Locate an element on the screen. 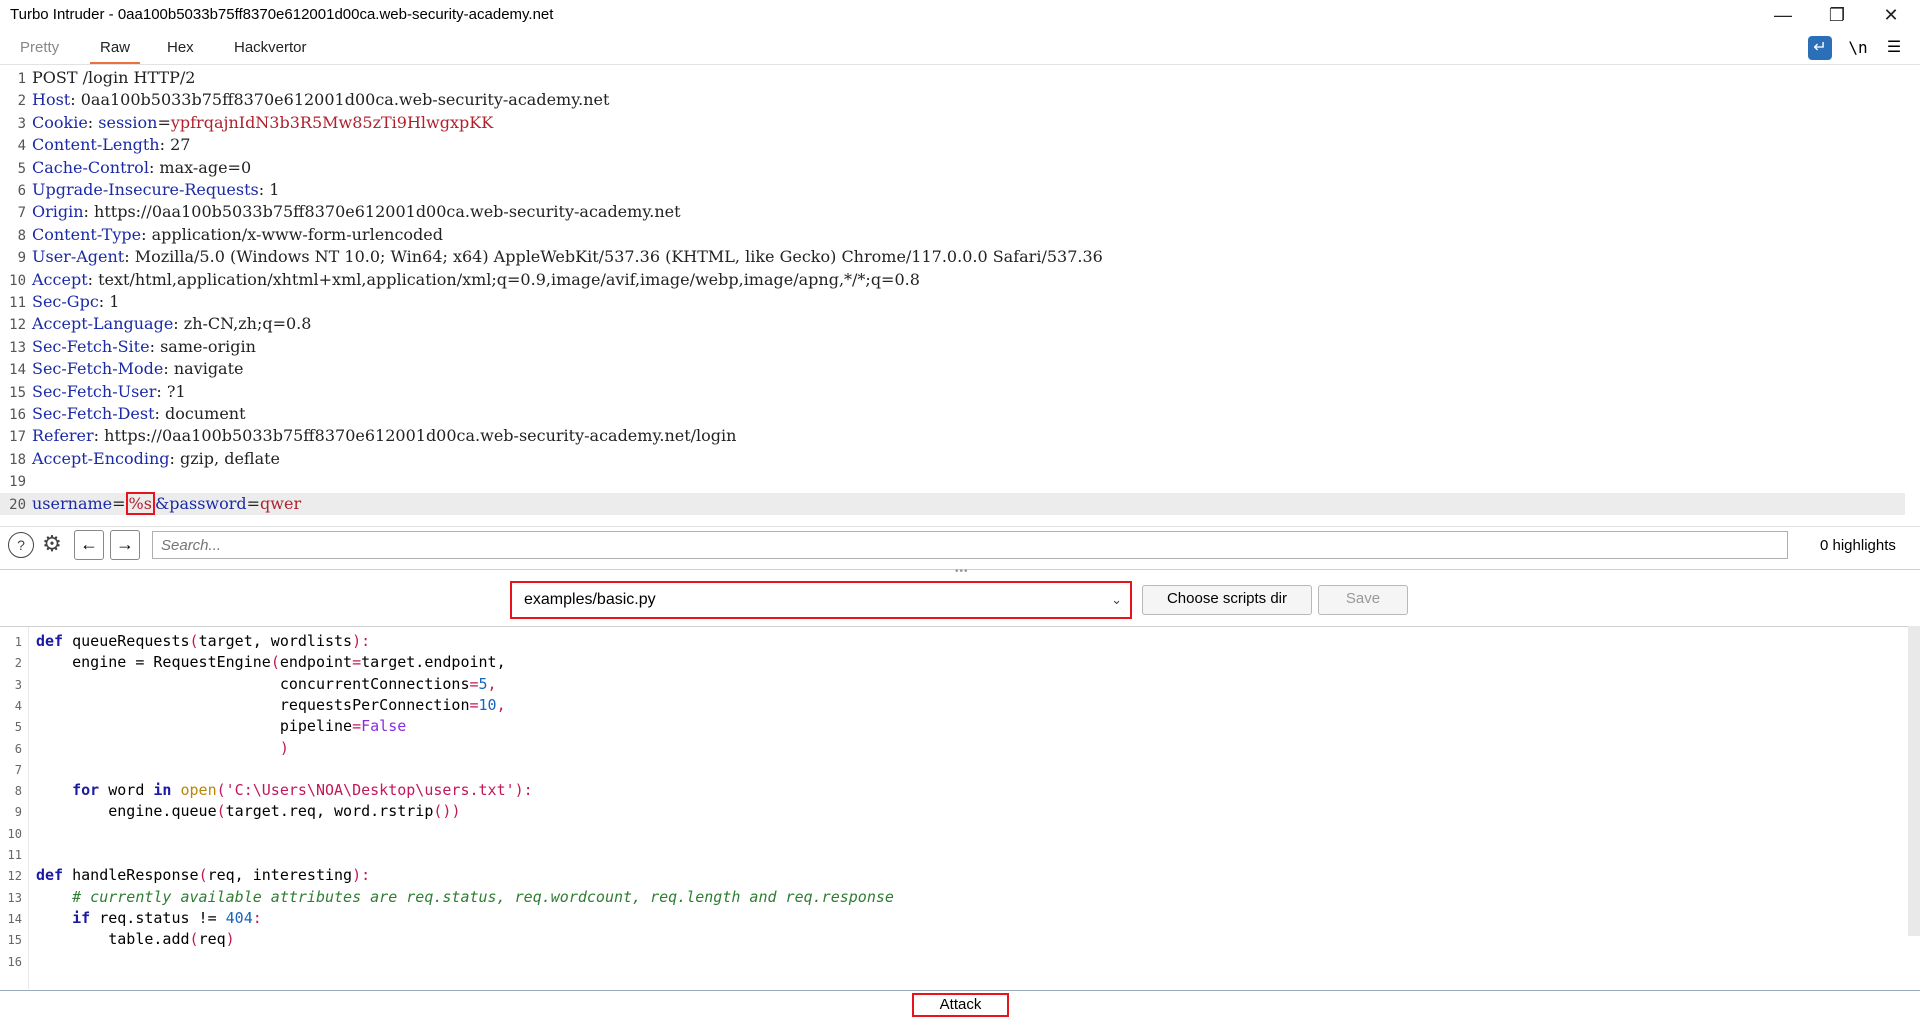  header-name: Content-Type is located at coordinates (87, 234).